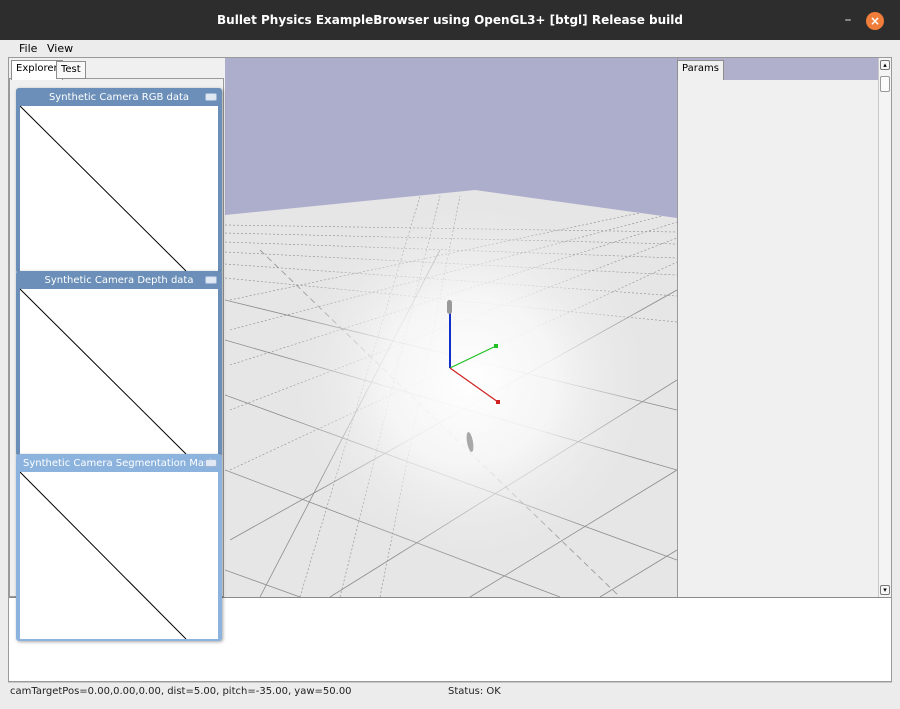  I want to click on camera-window-title: Synthetic Camera RGB data, so click(119, 97).